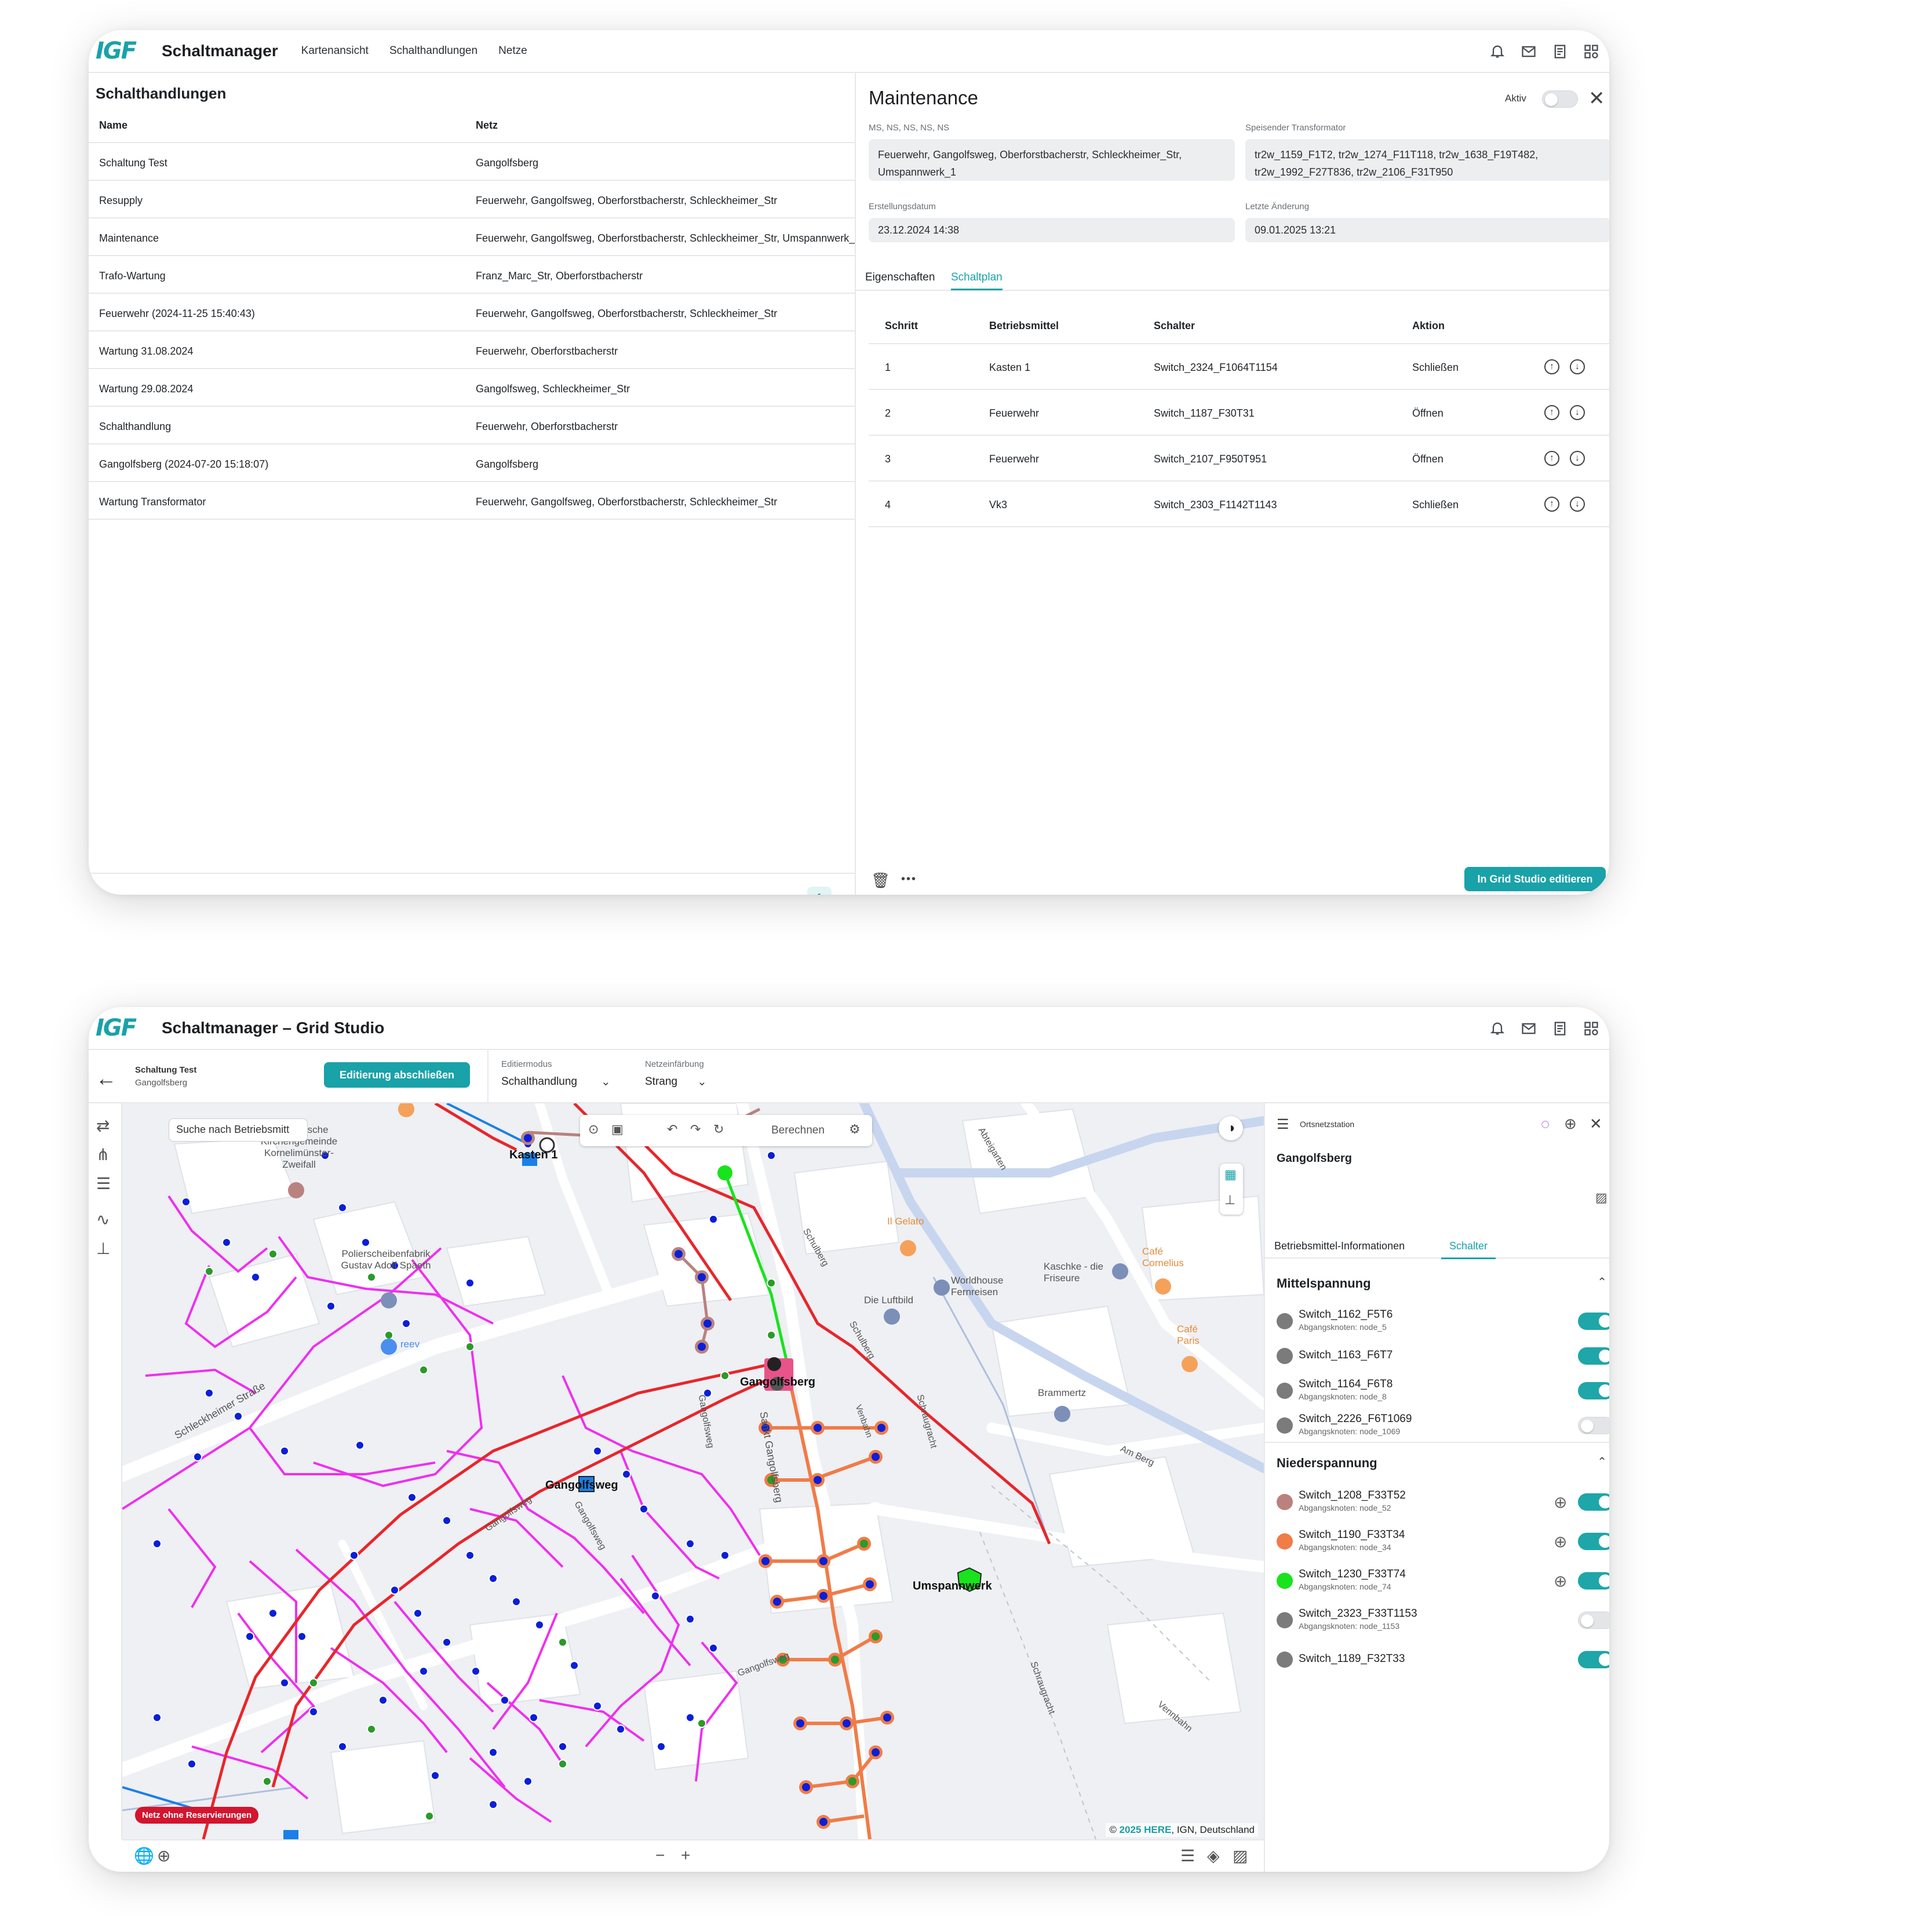 The image size is (1932, 1932). I want to click on tab-betriebsmittel: Betriebsmittel-Informationen, so click(1339, 1246).